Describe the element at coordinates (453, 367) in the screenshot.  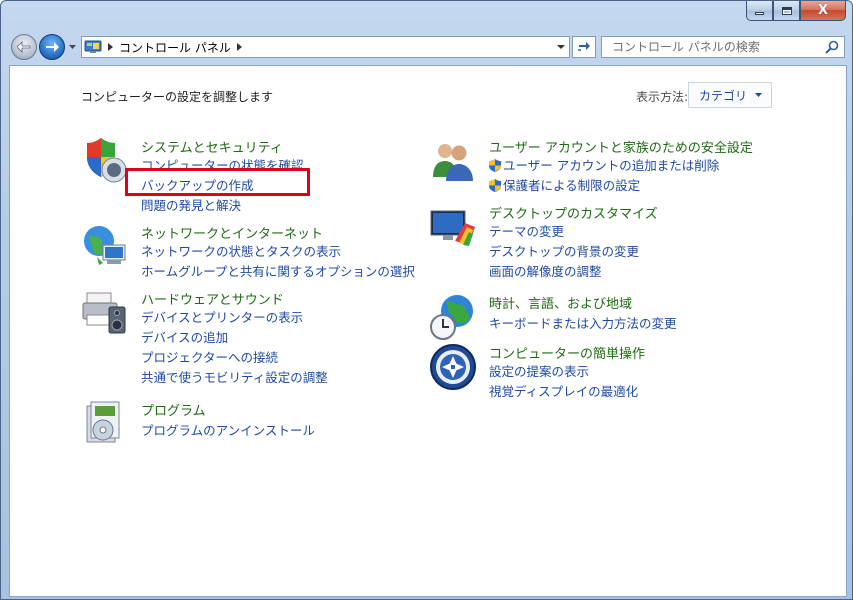
I see `ease-of-access-icon` at that location.